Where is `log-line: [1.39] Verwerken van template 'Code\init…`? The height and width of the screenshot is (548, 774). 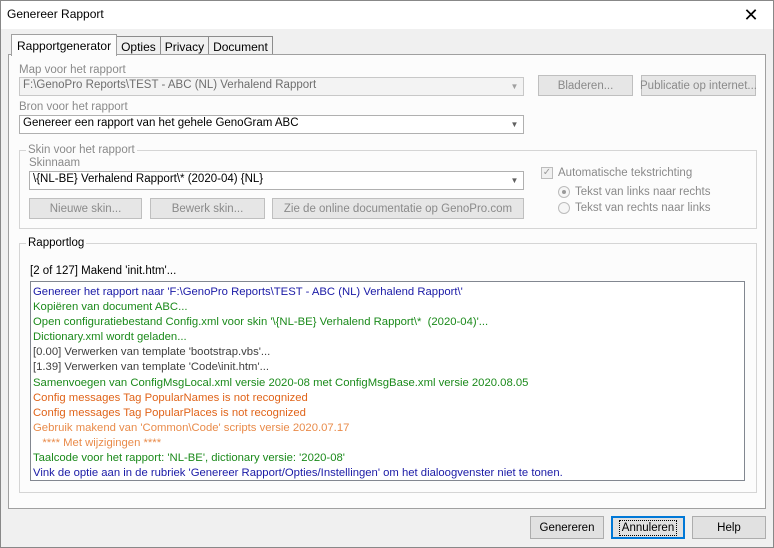
log-line: [1.39] Verwerken van template 'Code\init… is located at coordinates (151, 367).